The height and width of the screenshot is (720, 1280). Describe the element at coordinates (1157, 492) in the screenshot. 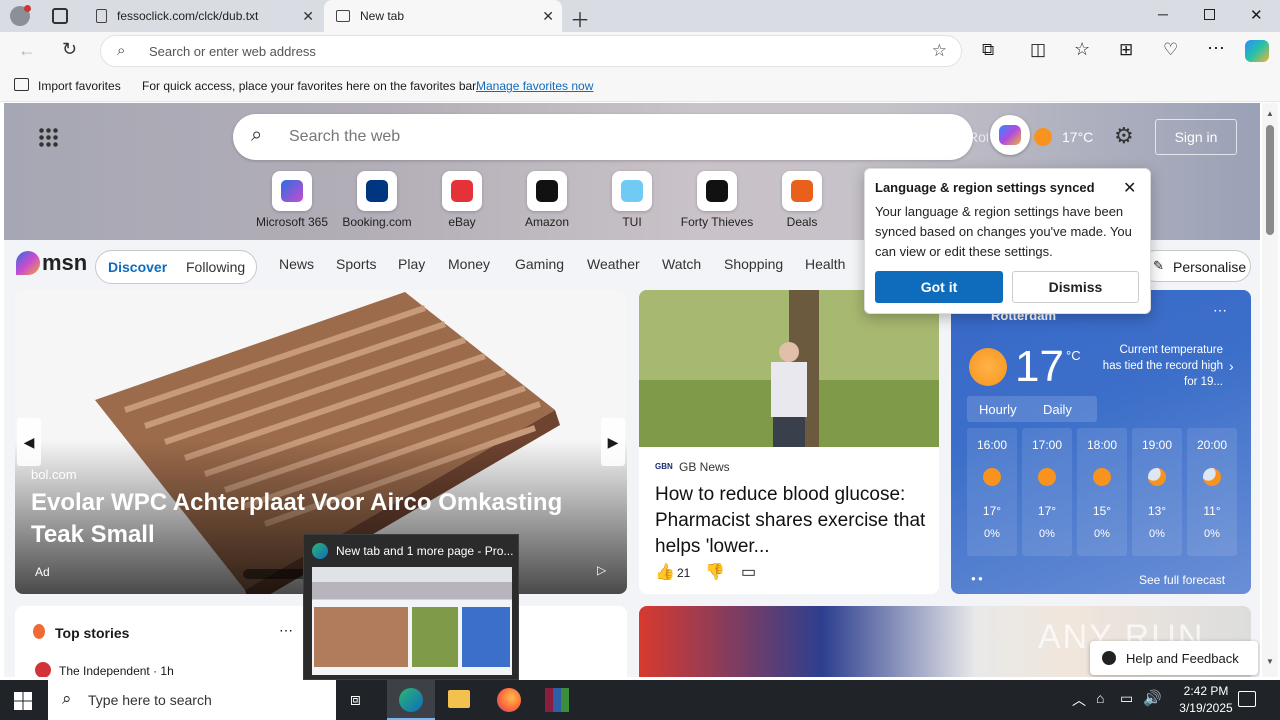

I see `hour-column: 19:00 13° 0%` at that location.